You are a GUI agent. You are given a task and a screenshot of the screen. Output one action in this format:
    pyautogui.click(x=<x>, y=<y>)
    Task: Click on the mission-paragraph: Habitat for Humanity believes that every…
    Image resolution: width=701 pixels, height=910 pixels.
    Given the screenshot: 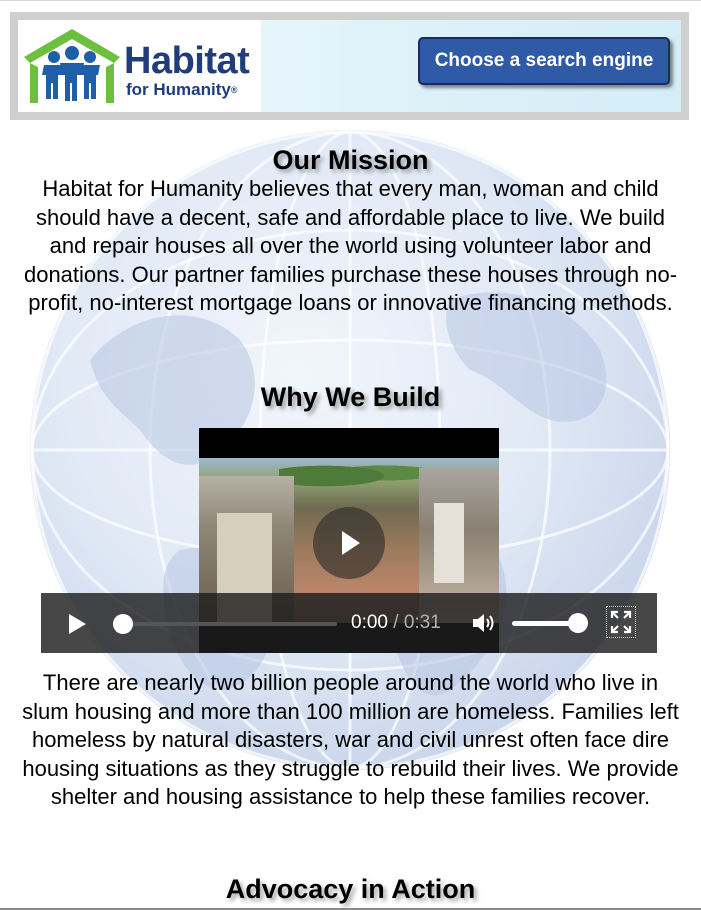 What is the action you would take?
    pyautogui.click(x=350, y=245)
    